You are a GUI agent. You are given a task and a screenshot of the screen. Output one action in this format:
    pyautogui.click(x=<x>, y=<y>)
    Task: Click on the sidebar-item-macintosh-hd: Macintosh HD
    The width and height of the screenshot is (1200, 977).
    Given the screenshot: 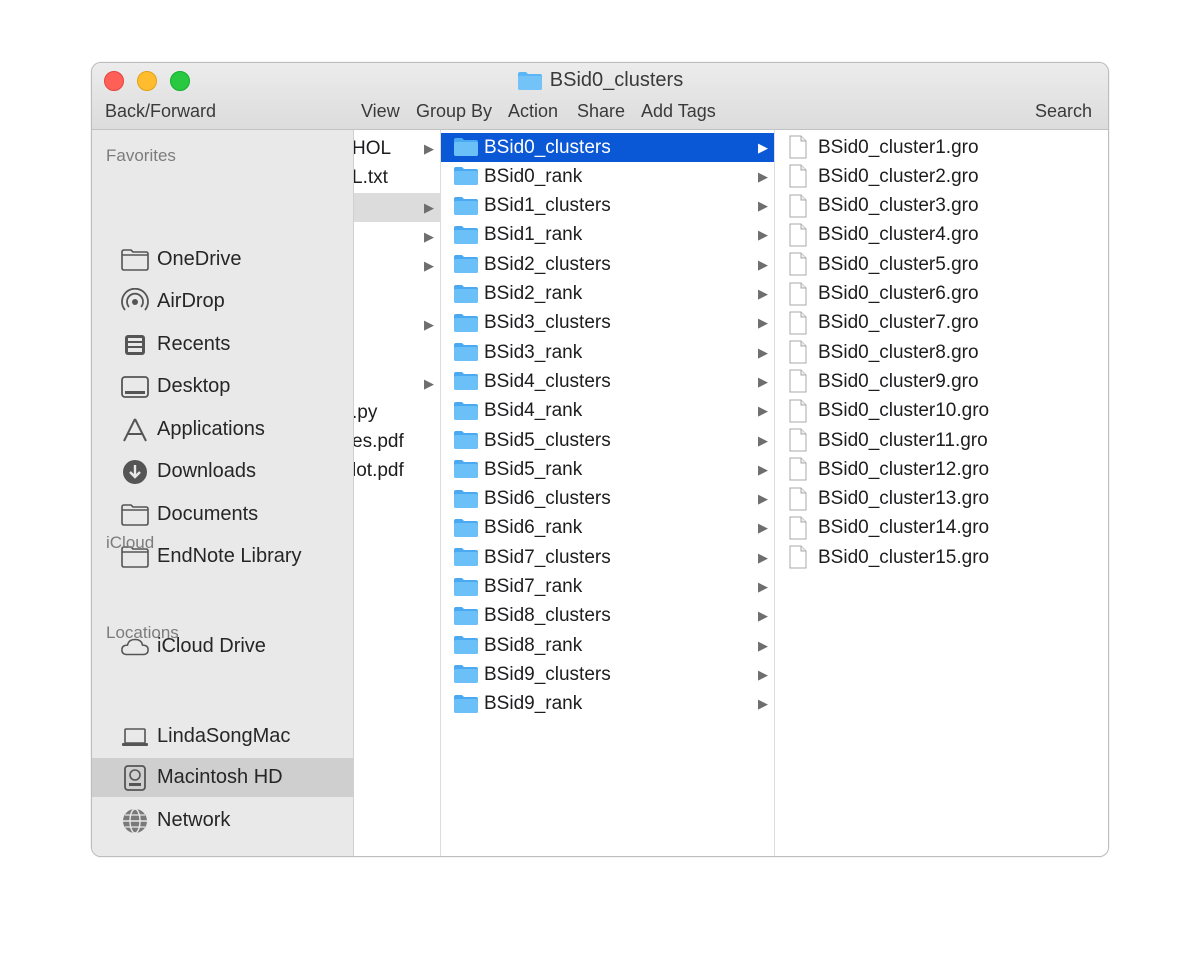 What is the action you would take?
    pyautogui.click(x=222, y=777)
    